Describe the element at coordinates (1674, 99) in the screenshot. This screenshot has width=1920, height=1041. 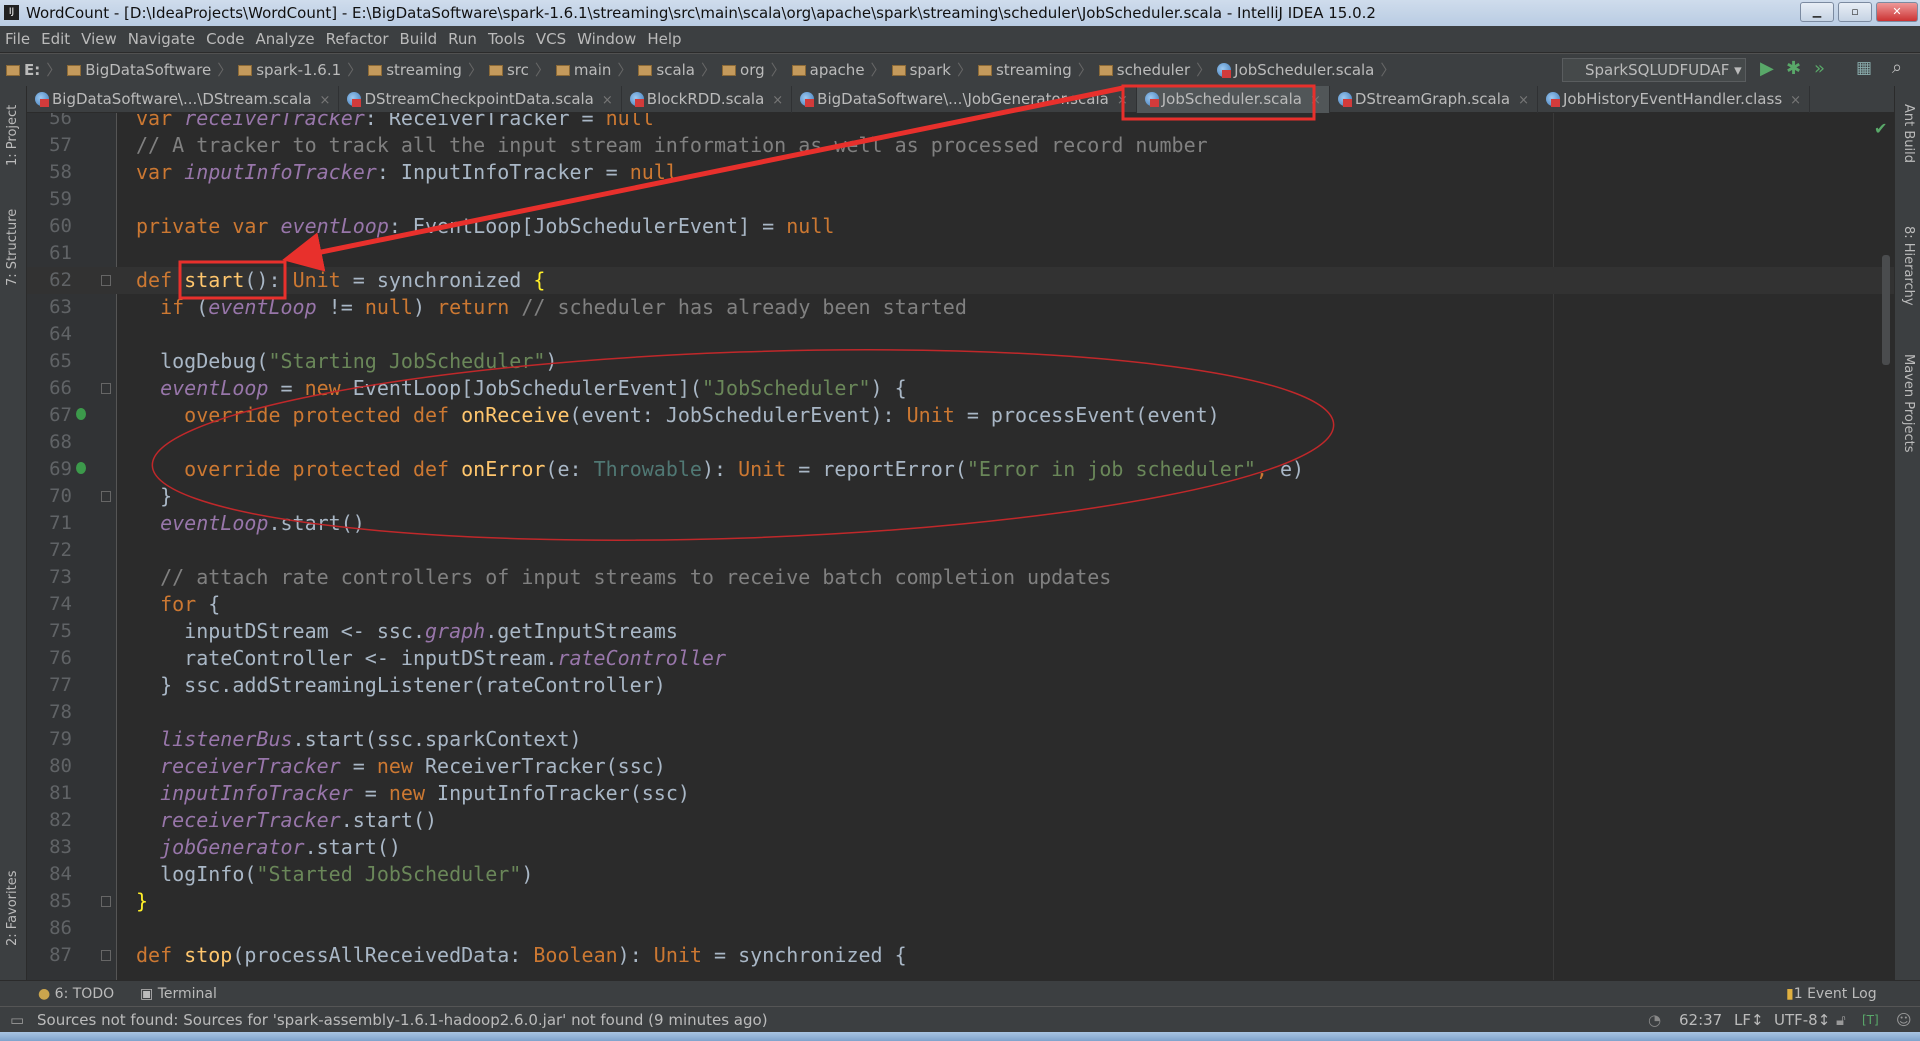
I see `editor-tab: JobHistoryEventHandler.class ×` at that location.